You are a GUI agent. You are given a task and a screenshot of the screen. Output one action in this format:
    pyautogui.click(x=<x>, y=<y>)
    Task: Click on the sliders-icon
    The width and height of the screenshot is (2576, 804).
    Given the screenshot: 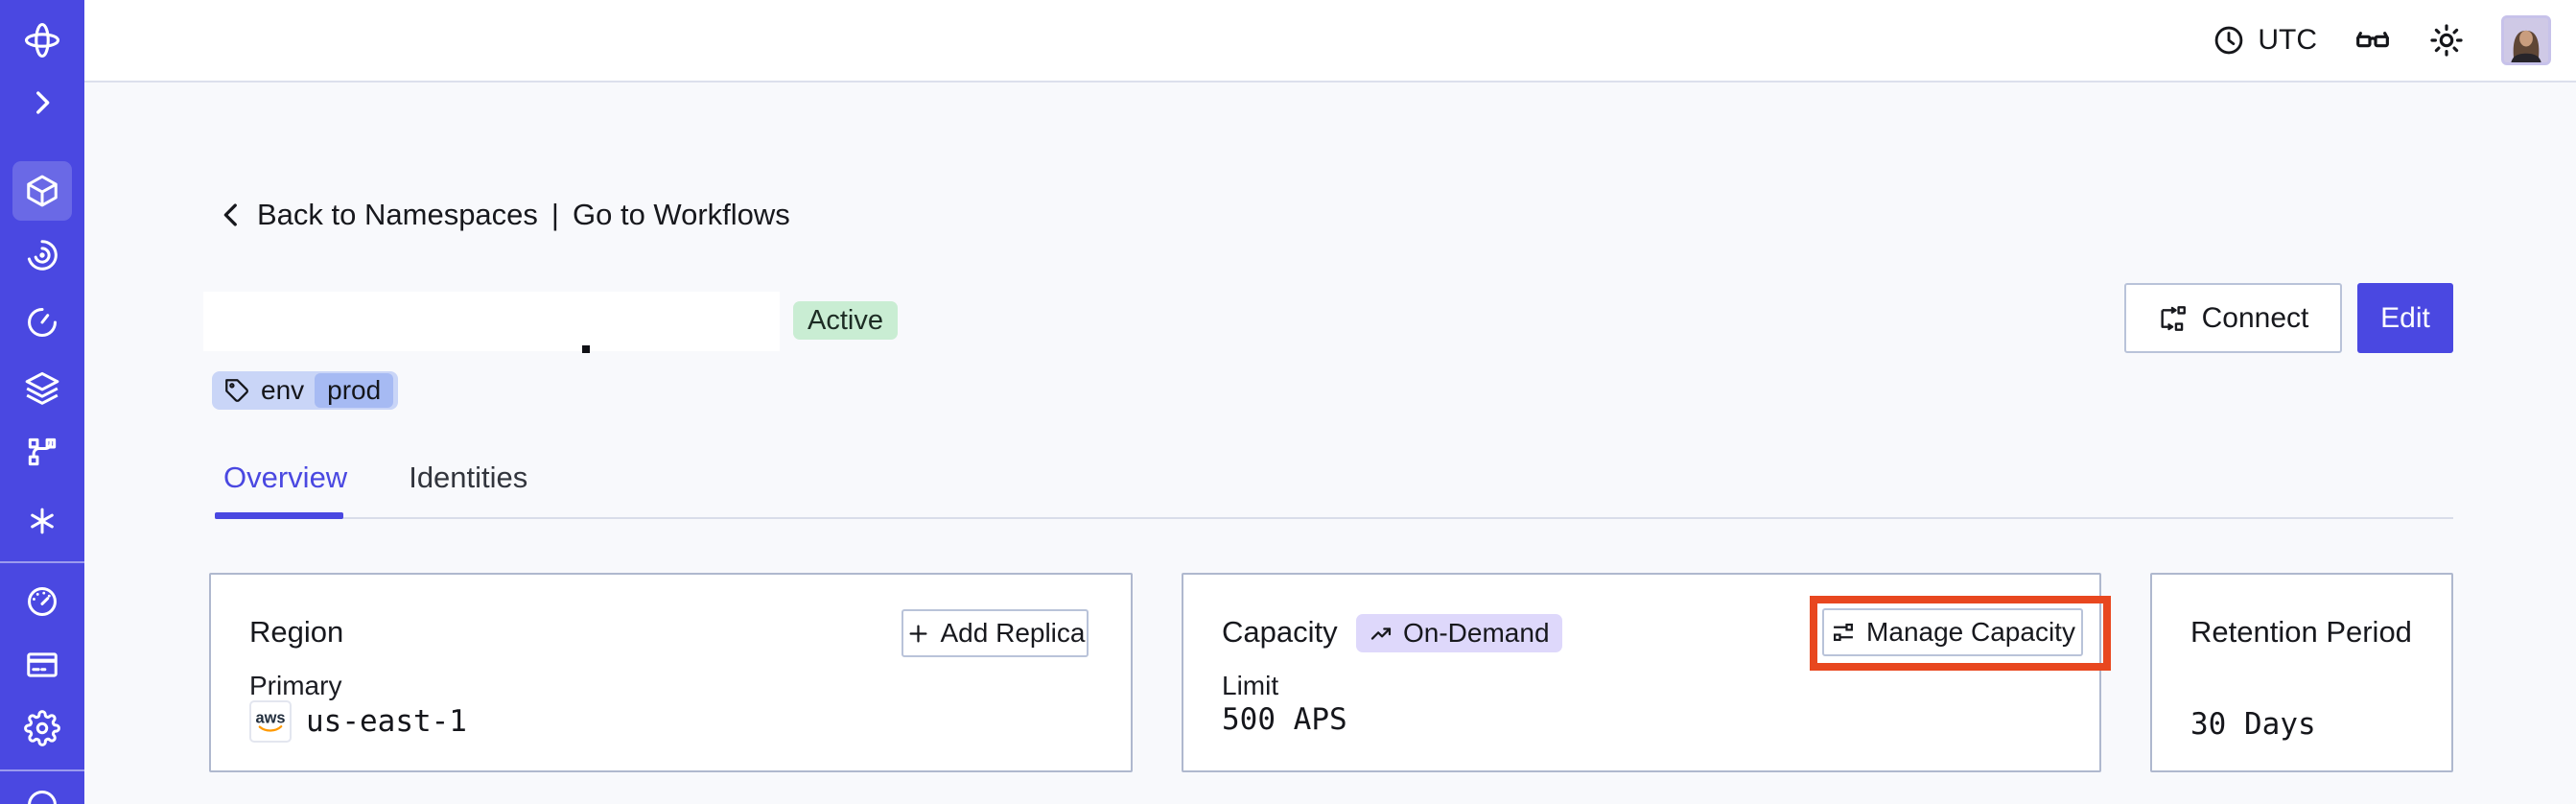 What is the action you would take?
    pyautogui.click(x=1844, y=633)
    